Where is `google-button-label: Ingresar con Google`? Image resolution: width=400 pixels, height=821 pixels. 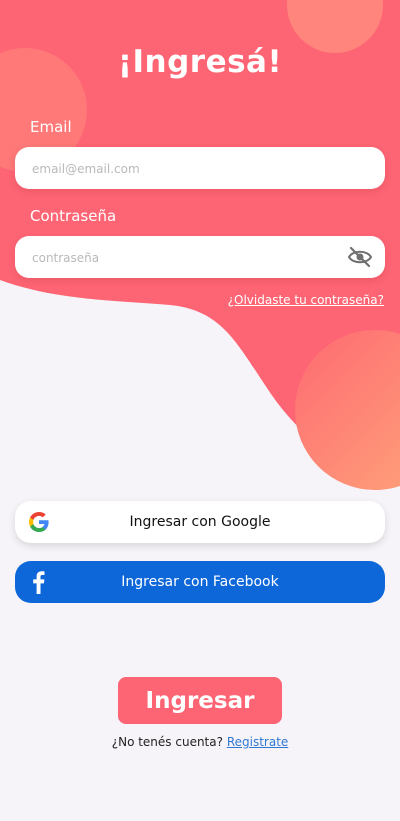 google-button-label: Ingresar con Google is located at coordinates (200, 522).